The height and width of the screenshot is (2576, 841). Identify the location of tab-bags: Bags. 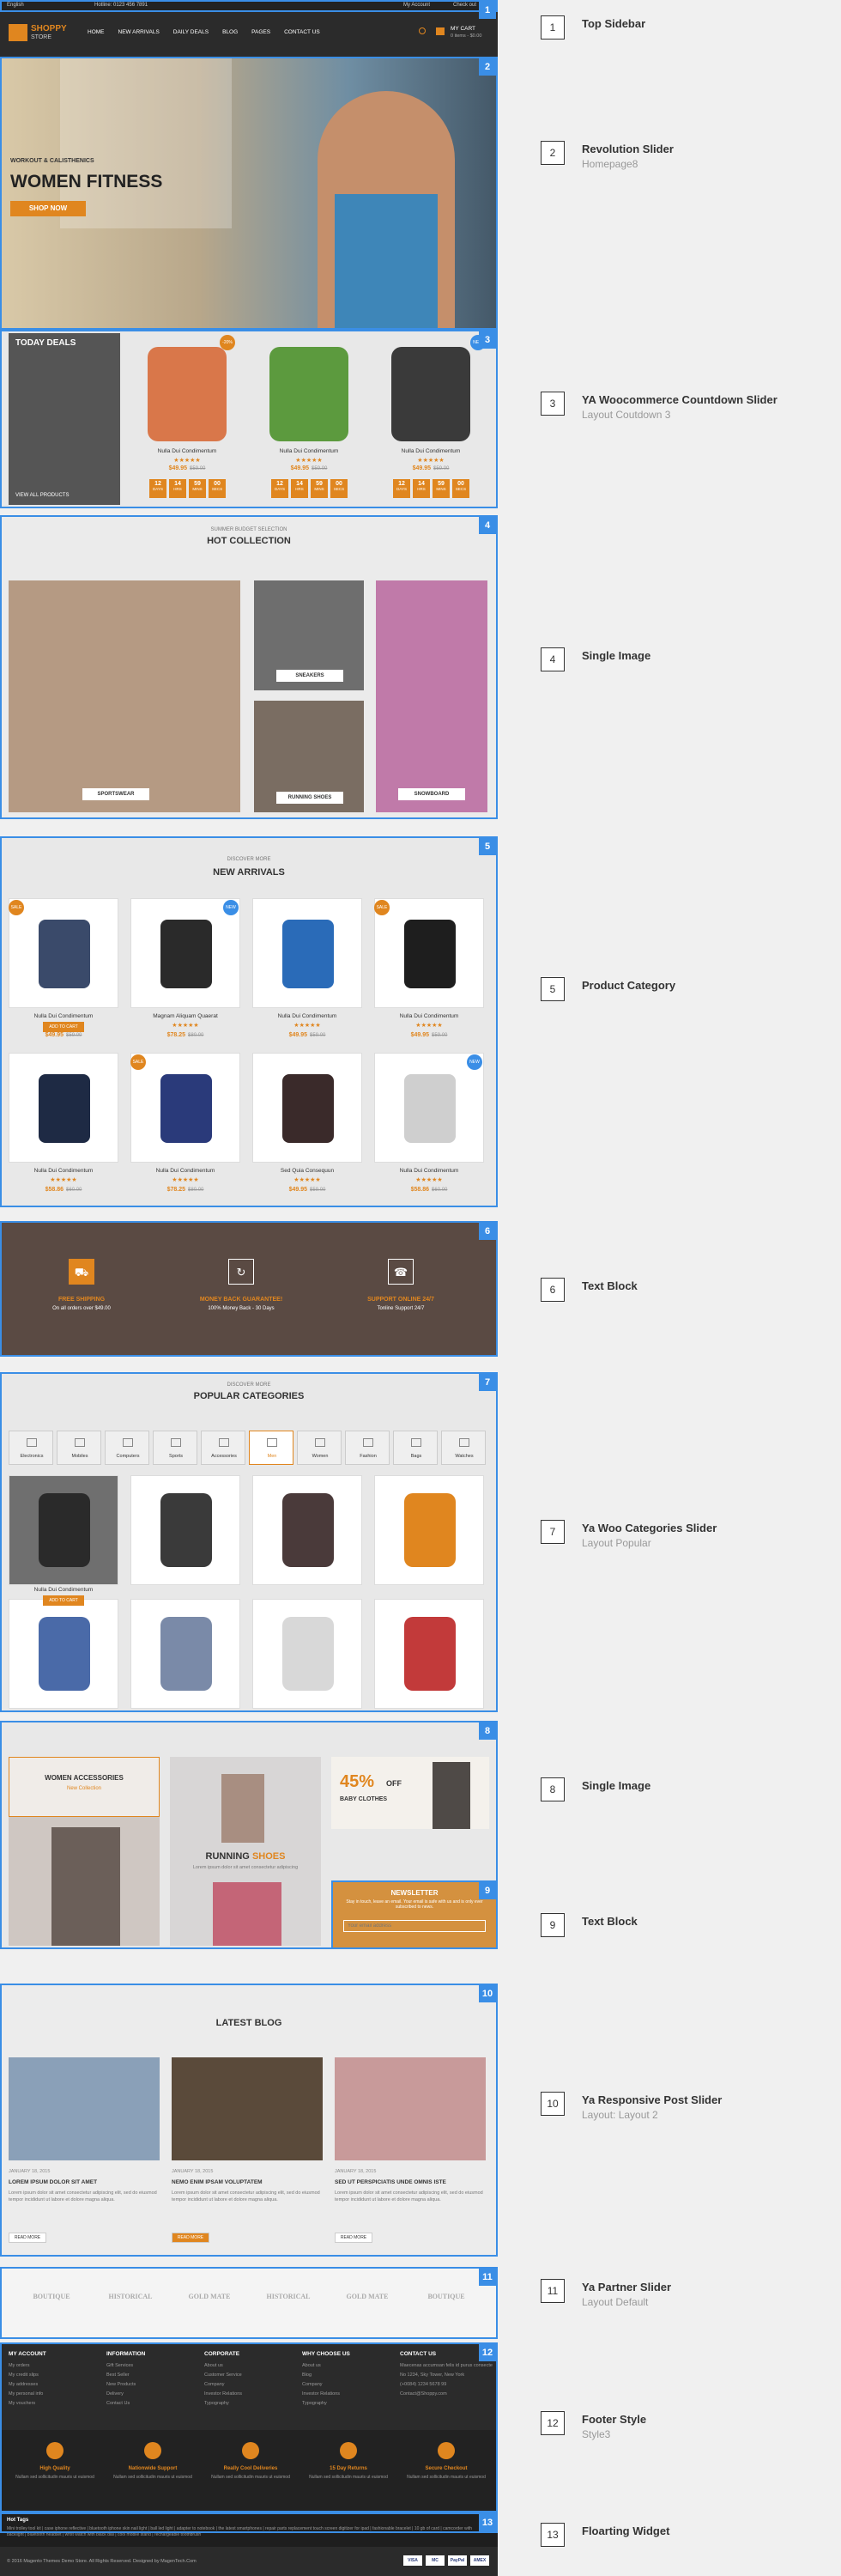
(415, 1448).